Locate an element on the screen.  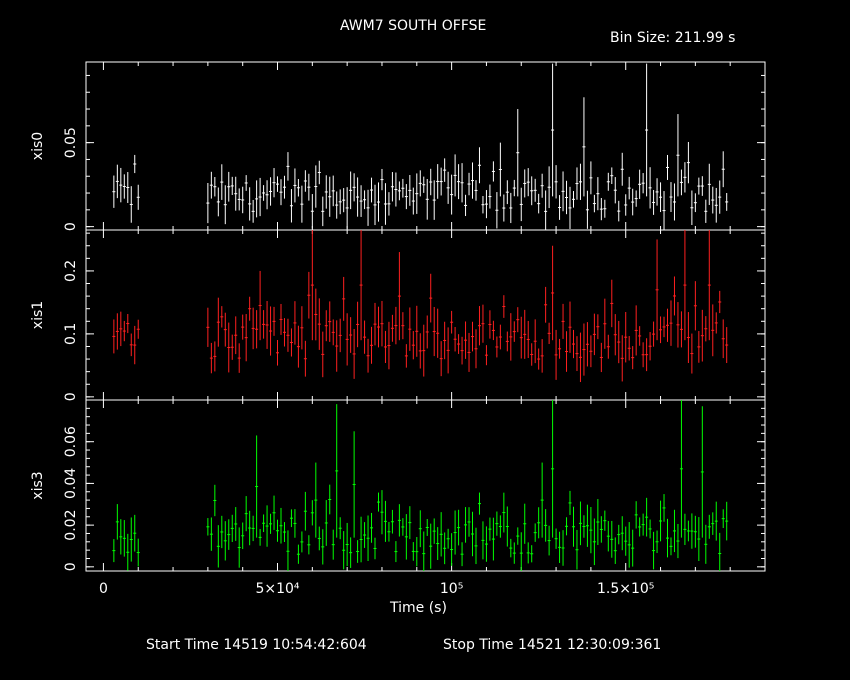
y-axis-label-xis0: xis0 is located at coordinates (38, 146).